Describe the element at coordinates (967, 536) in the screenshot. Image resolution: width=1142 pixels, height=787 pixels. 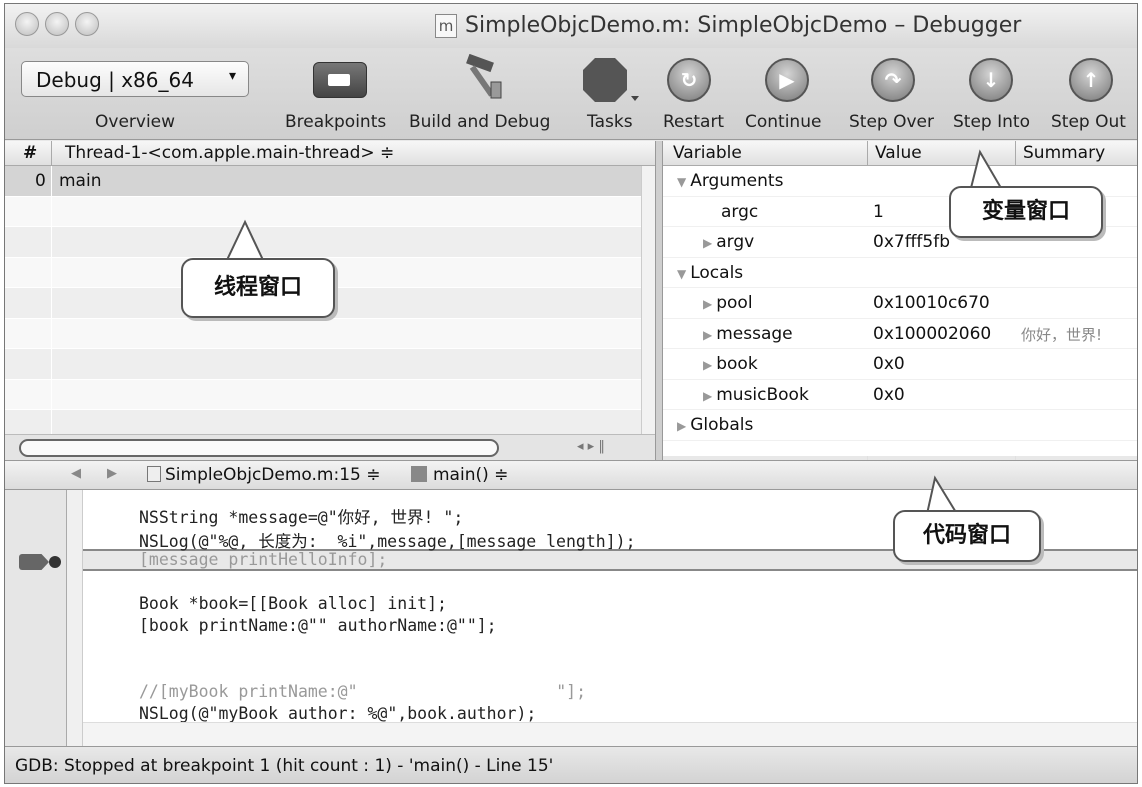
I see `callout-code-window: 代码窗口` at that location.